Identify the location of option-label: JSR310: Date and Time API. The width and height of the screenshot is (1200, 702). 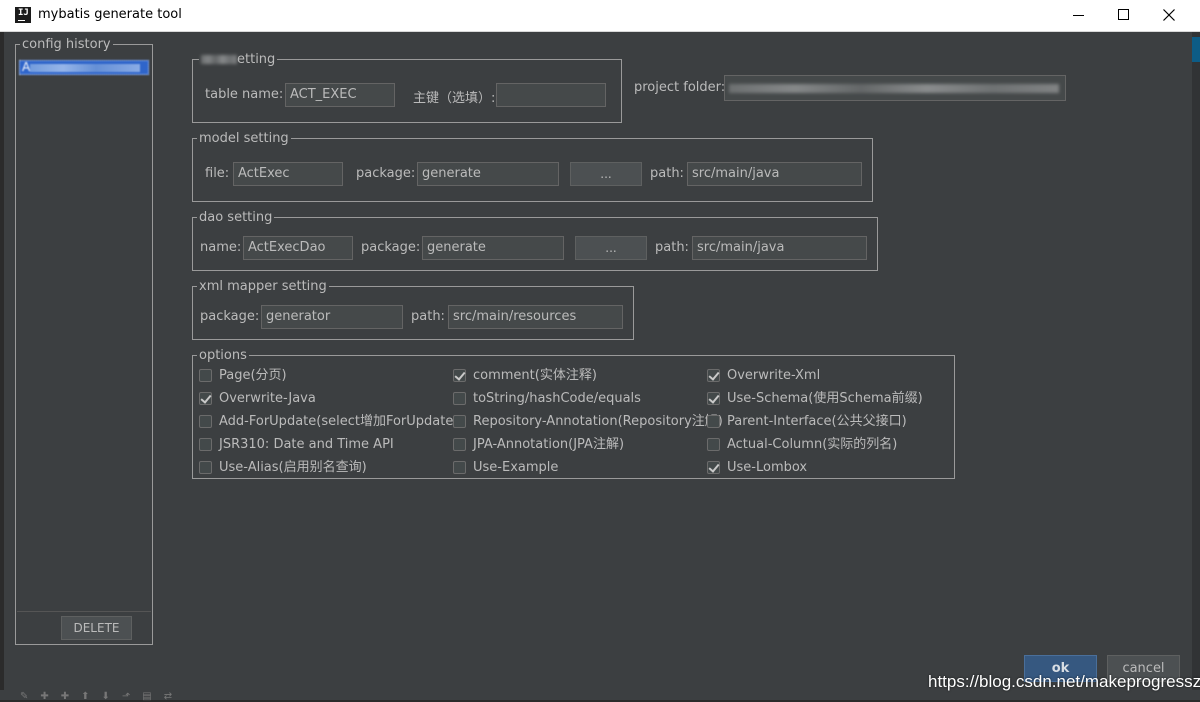
(306, 444).